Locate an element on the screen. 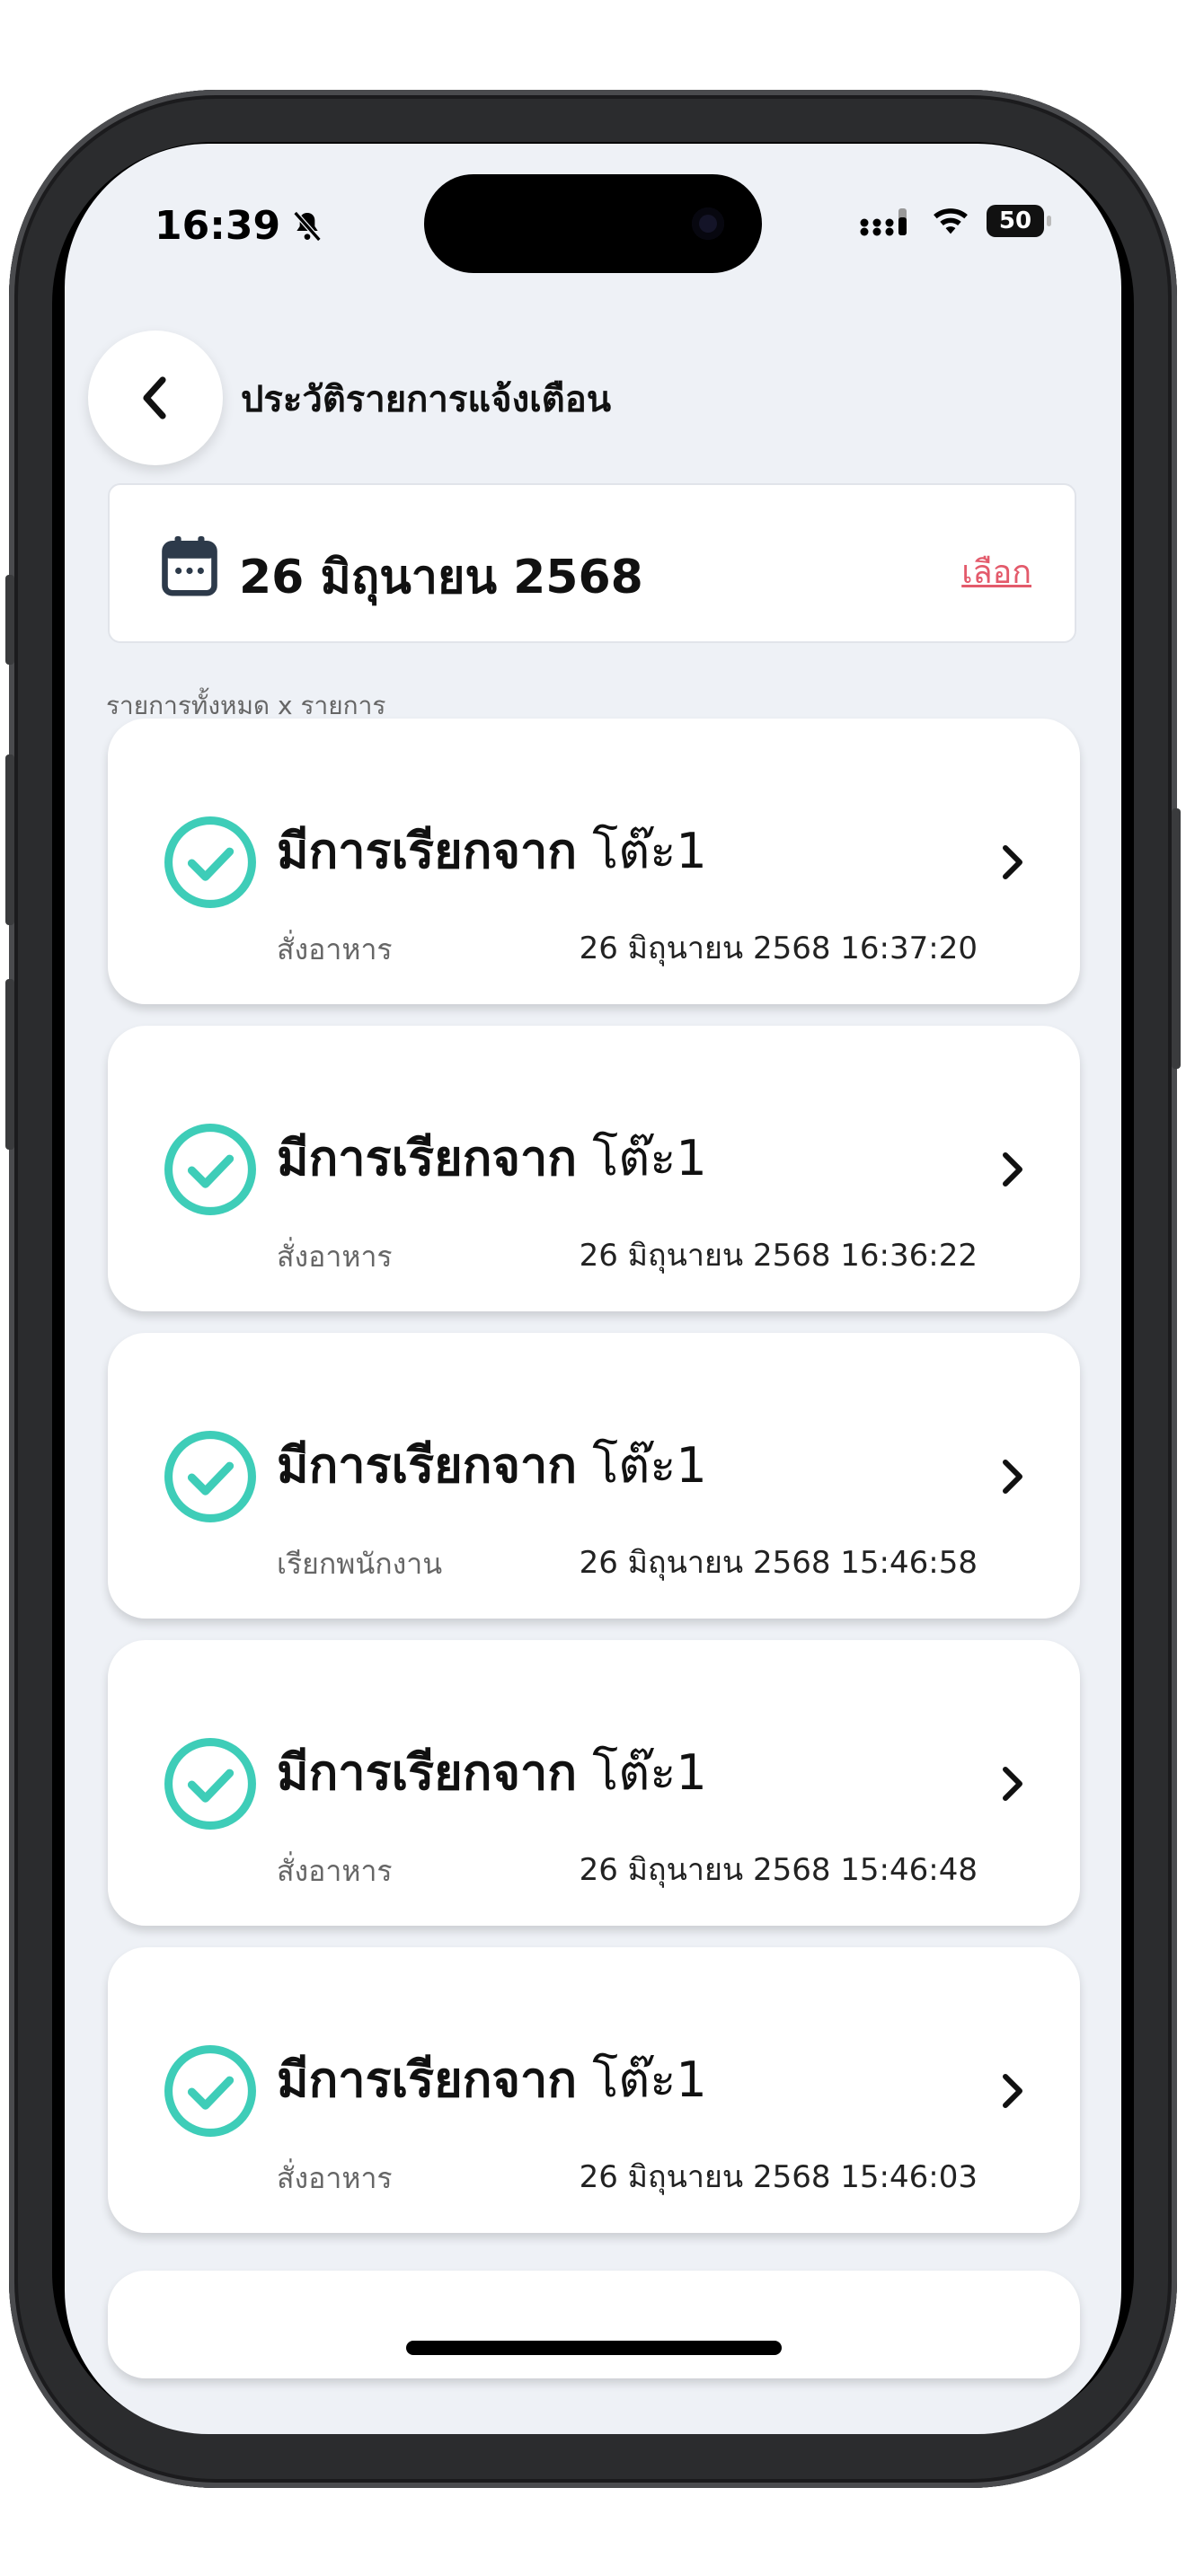 Image resolution: width=1186 pixels, height=2576 pixels. battery-icon: 50 is located at coordinates (1019, 221).